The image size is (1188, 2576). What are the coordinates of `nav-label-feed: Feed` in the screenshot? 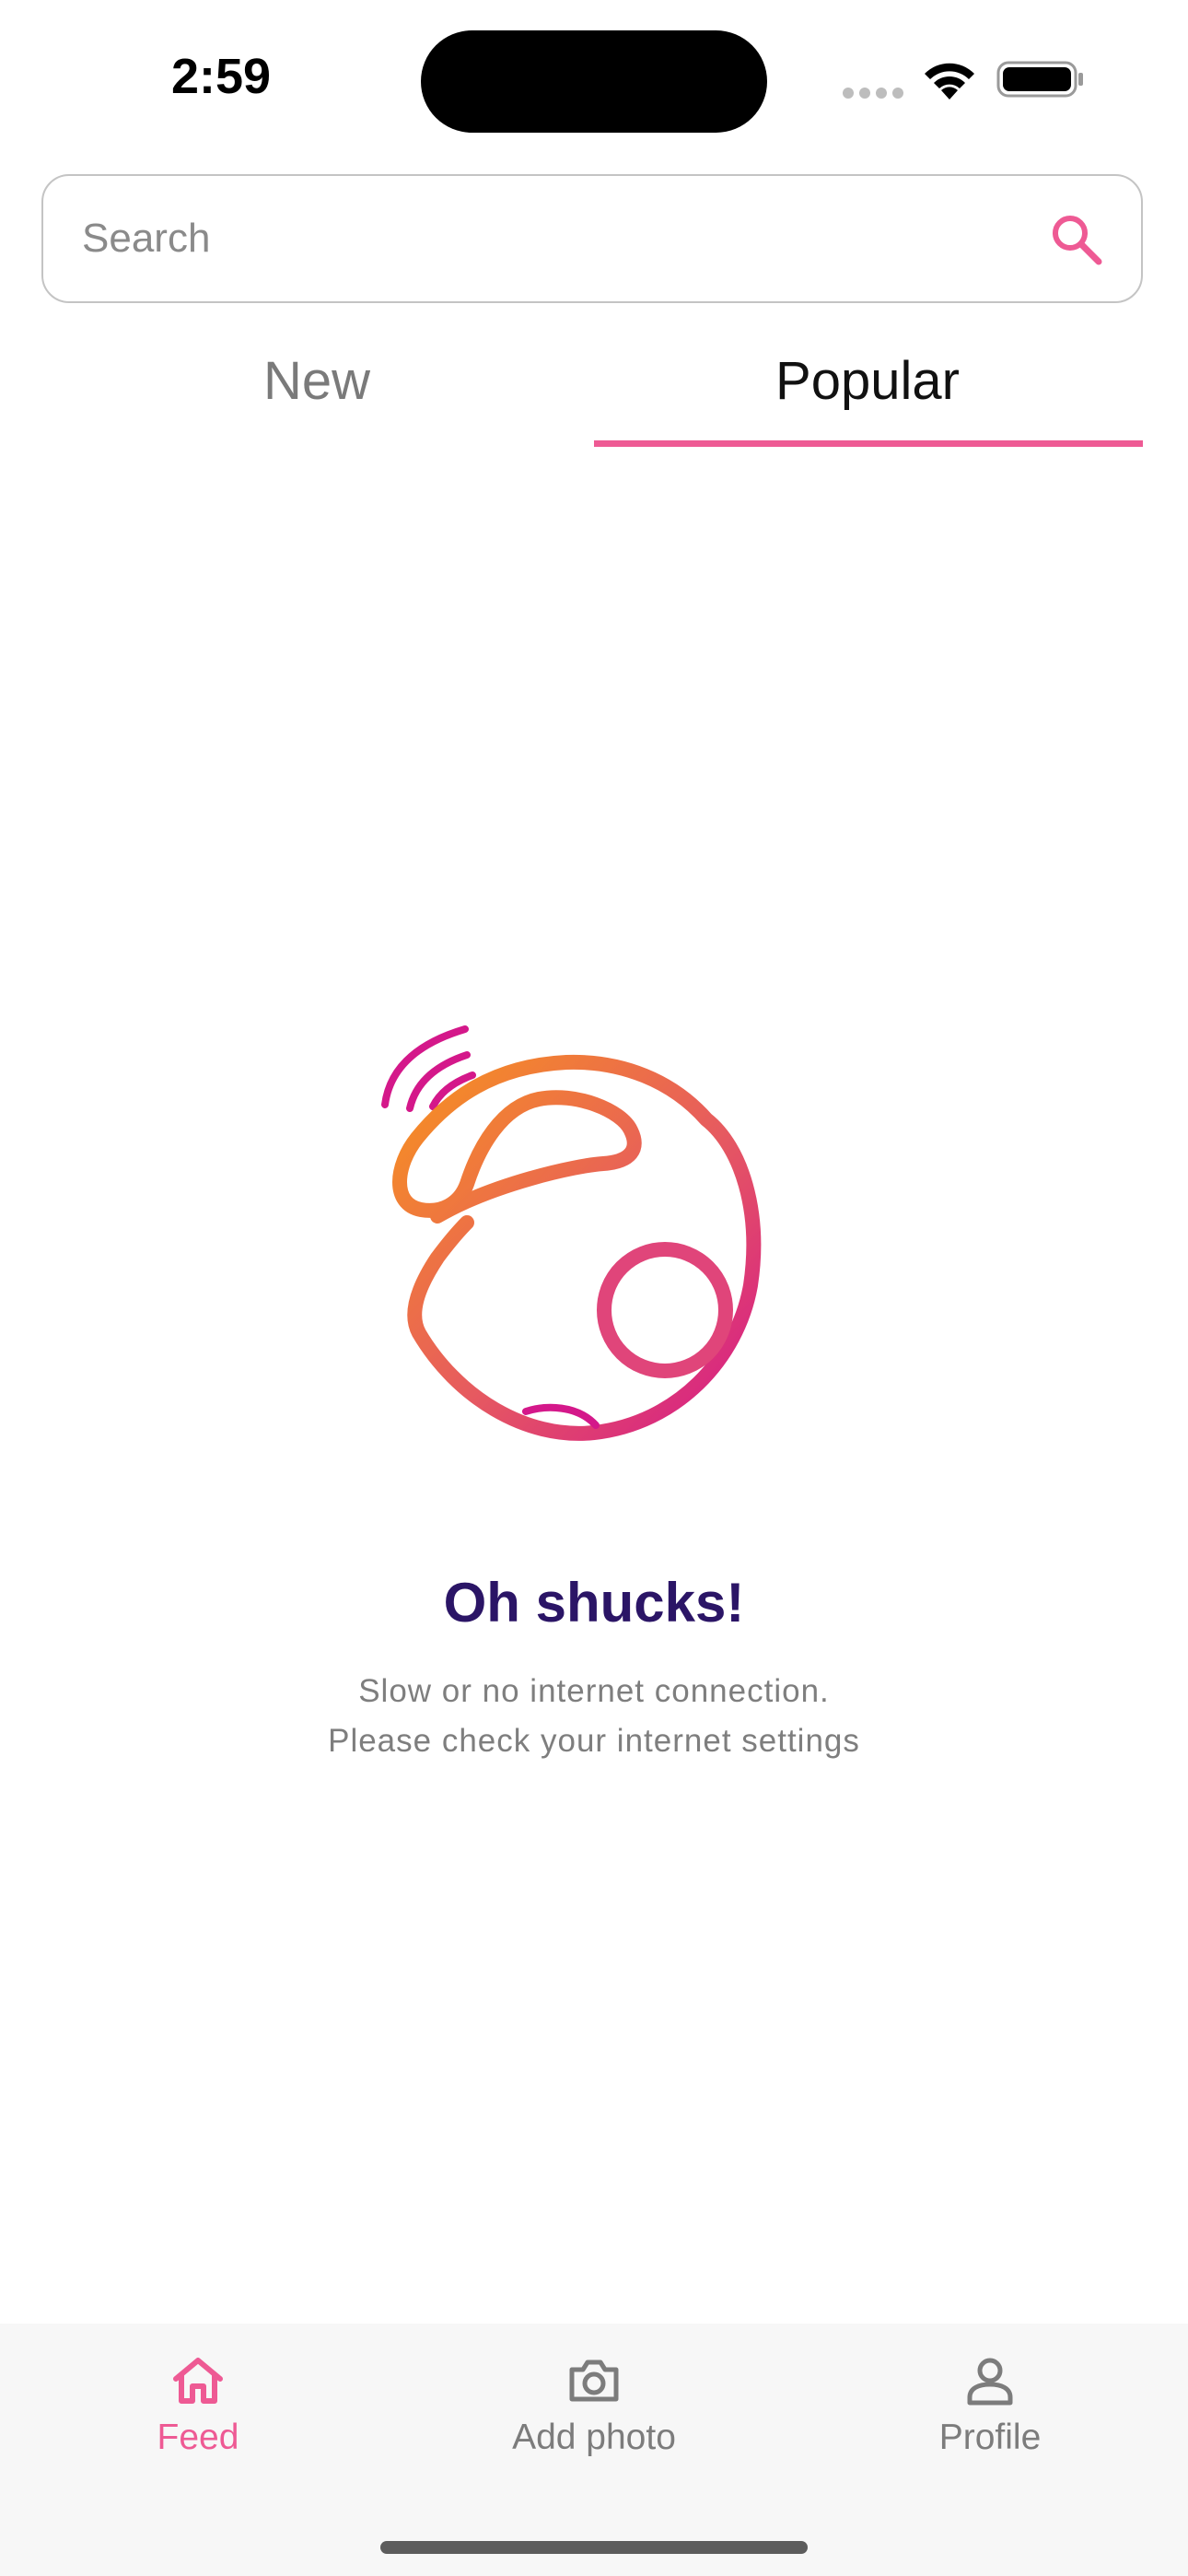 It's located at (198, 2437).